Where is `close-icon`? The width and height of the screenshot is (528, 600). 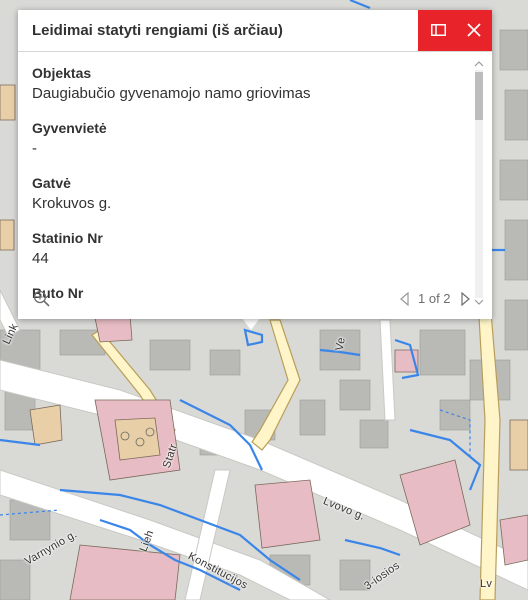 close-icon is located at coordinates (474, 30).